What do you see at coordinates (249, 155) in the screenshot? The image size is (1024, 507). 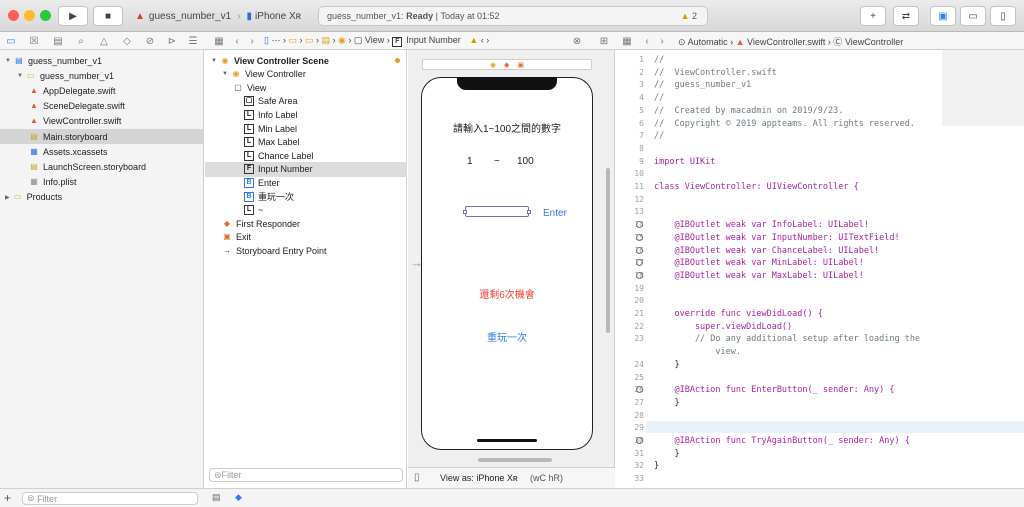 I see `label-icon: L` at bounding box center [249, 155].